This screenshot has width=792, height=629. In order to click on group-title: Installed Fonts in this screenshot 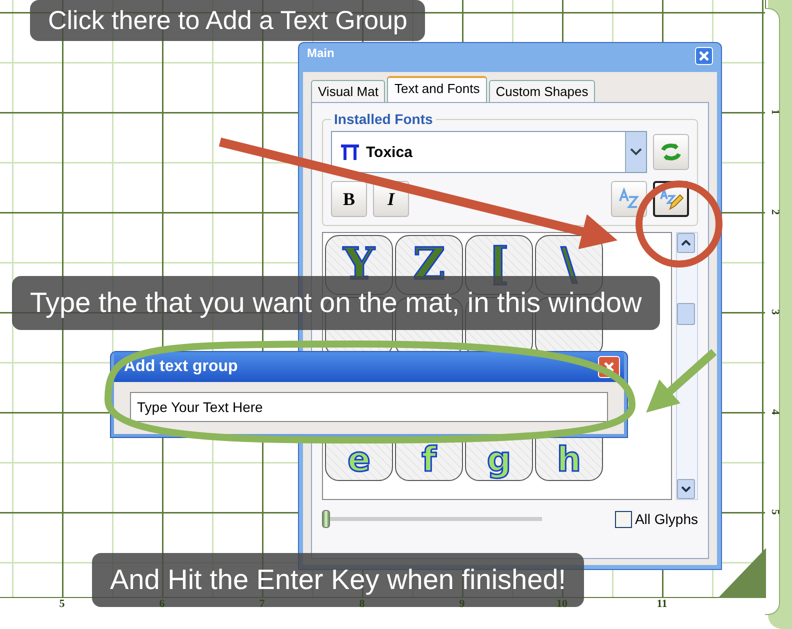, I will do `click(383, 119)`.